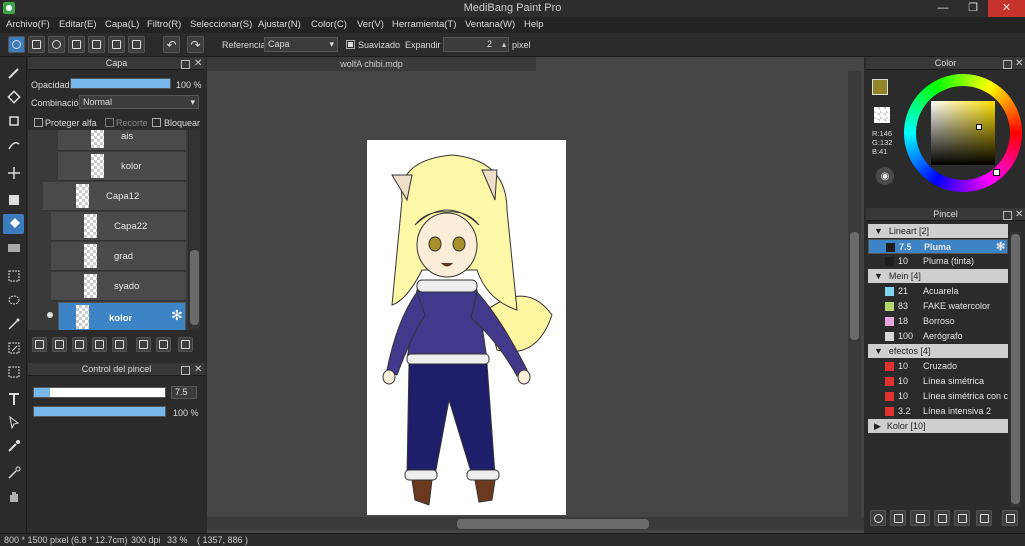  I want to click on brush-item: 21 Acuarela, so click(938, 291).